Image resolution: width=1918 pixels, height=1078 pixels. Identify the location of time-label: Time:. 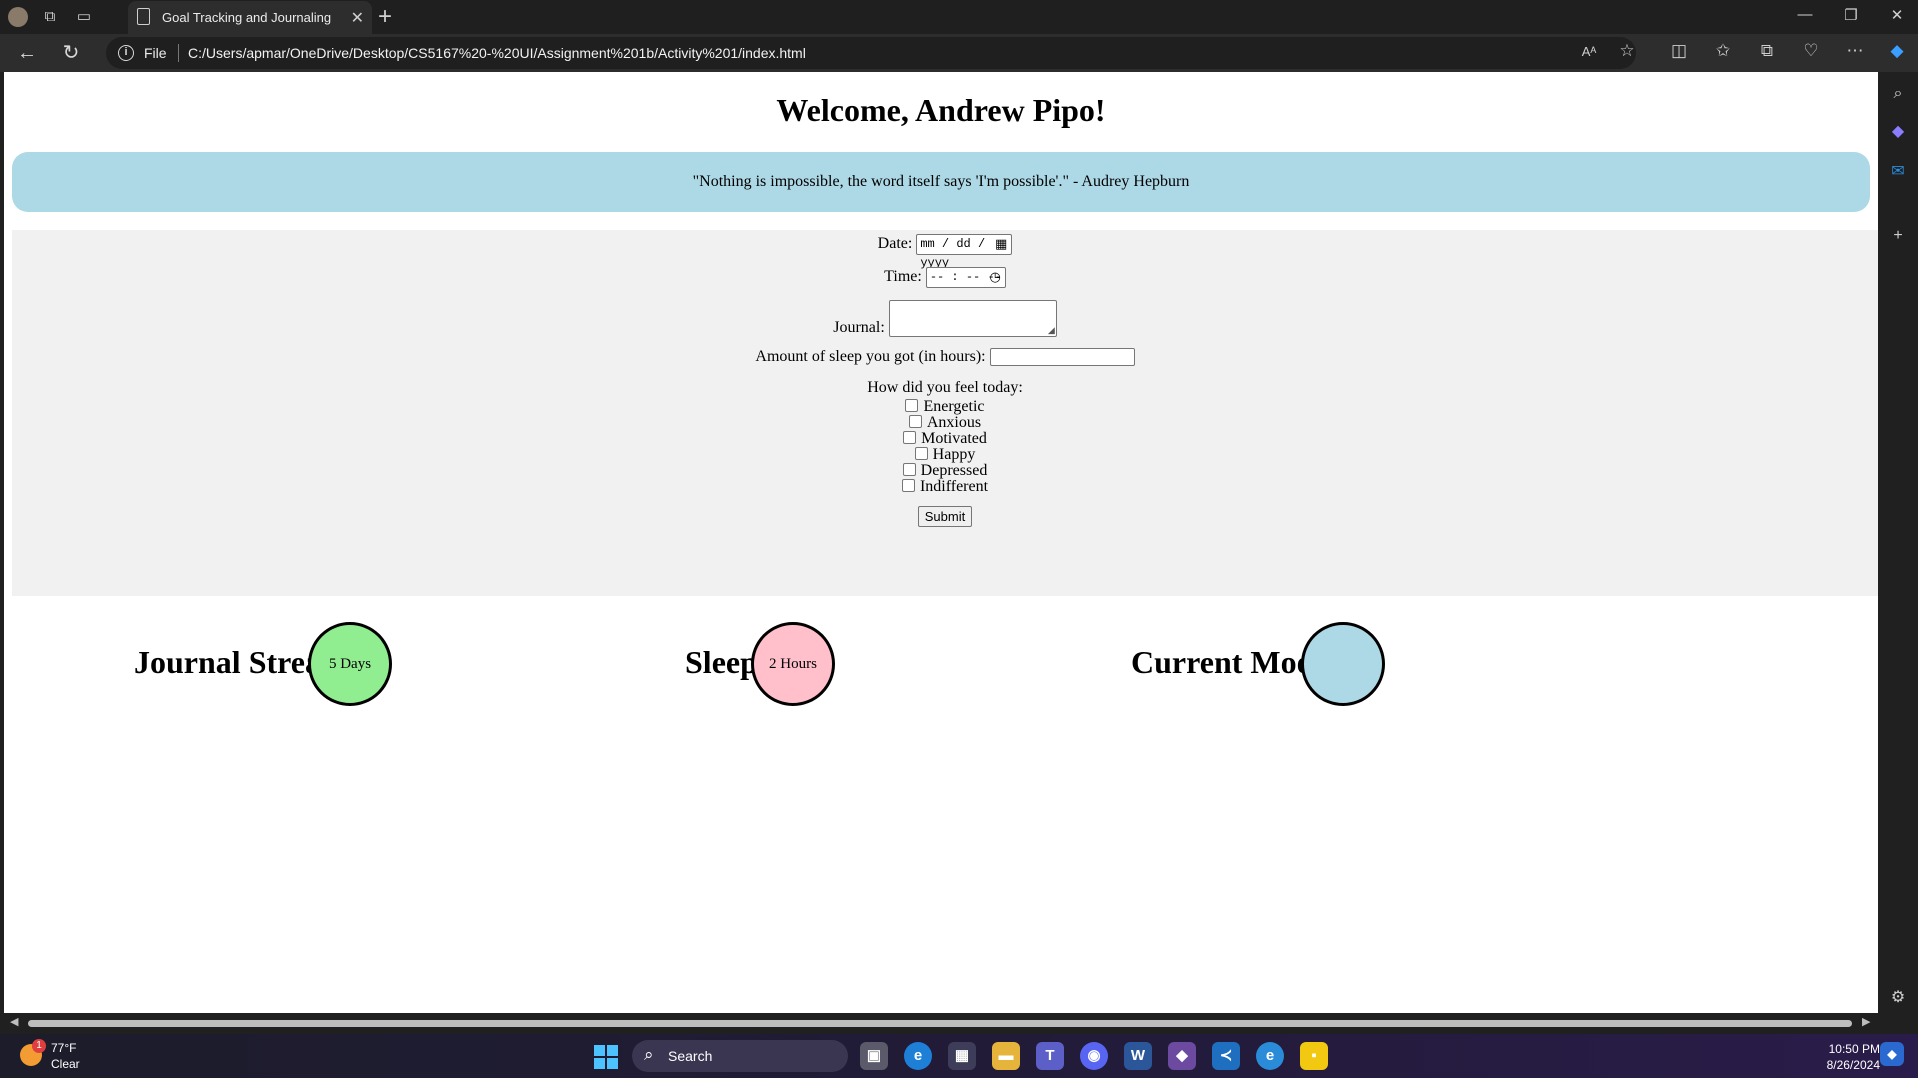
(903, 277).